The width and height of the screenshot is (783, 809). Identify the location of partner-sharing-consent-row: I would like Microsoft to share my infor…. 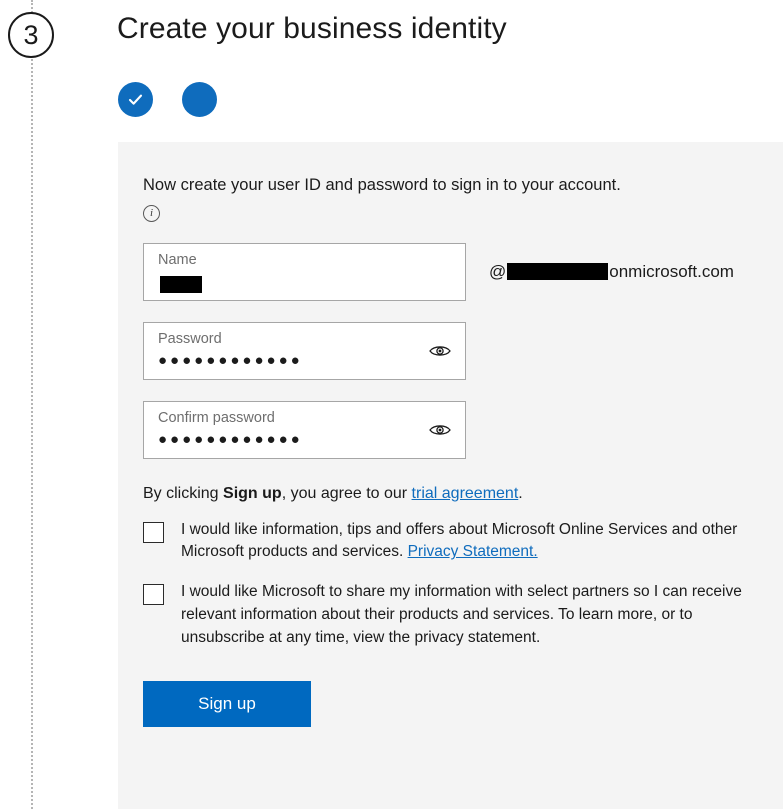
(443, 615).